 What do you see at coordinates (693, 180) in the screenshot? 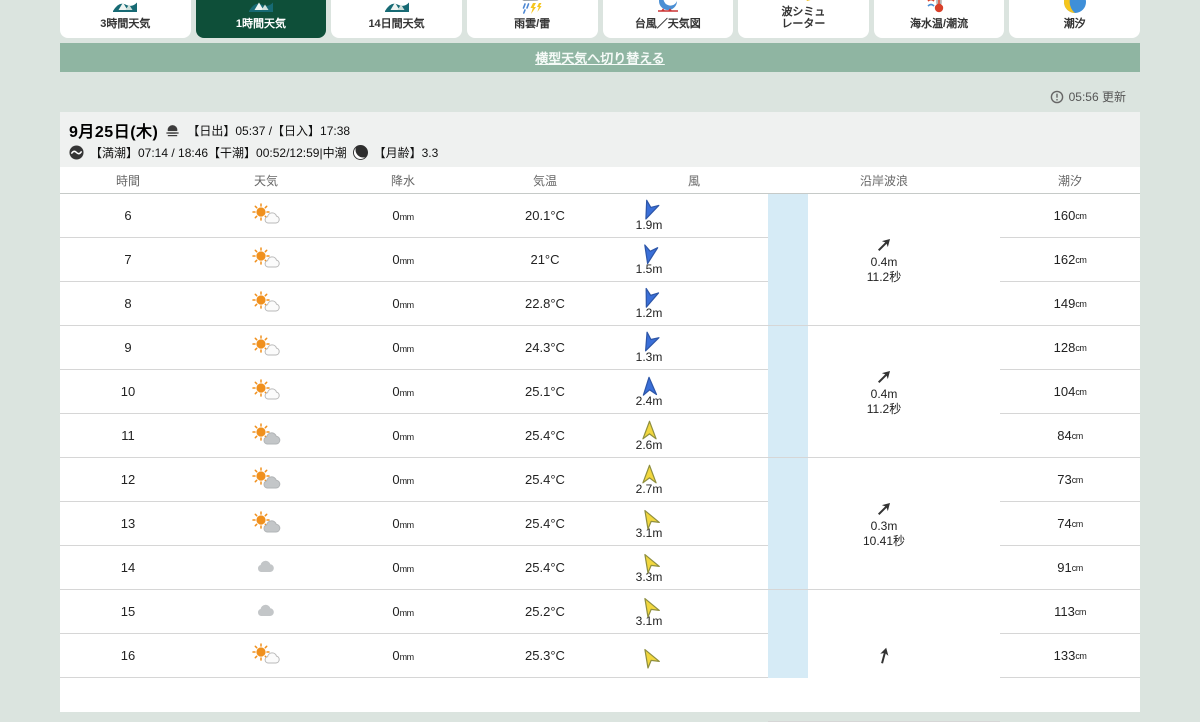
I see `column-header: 風` at bounding box center [693, 180].